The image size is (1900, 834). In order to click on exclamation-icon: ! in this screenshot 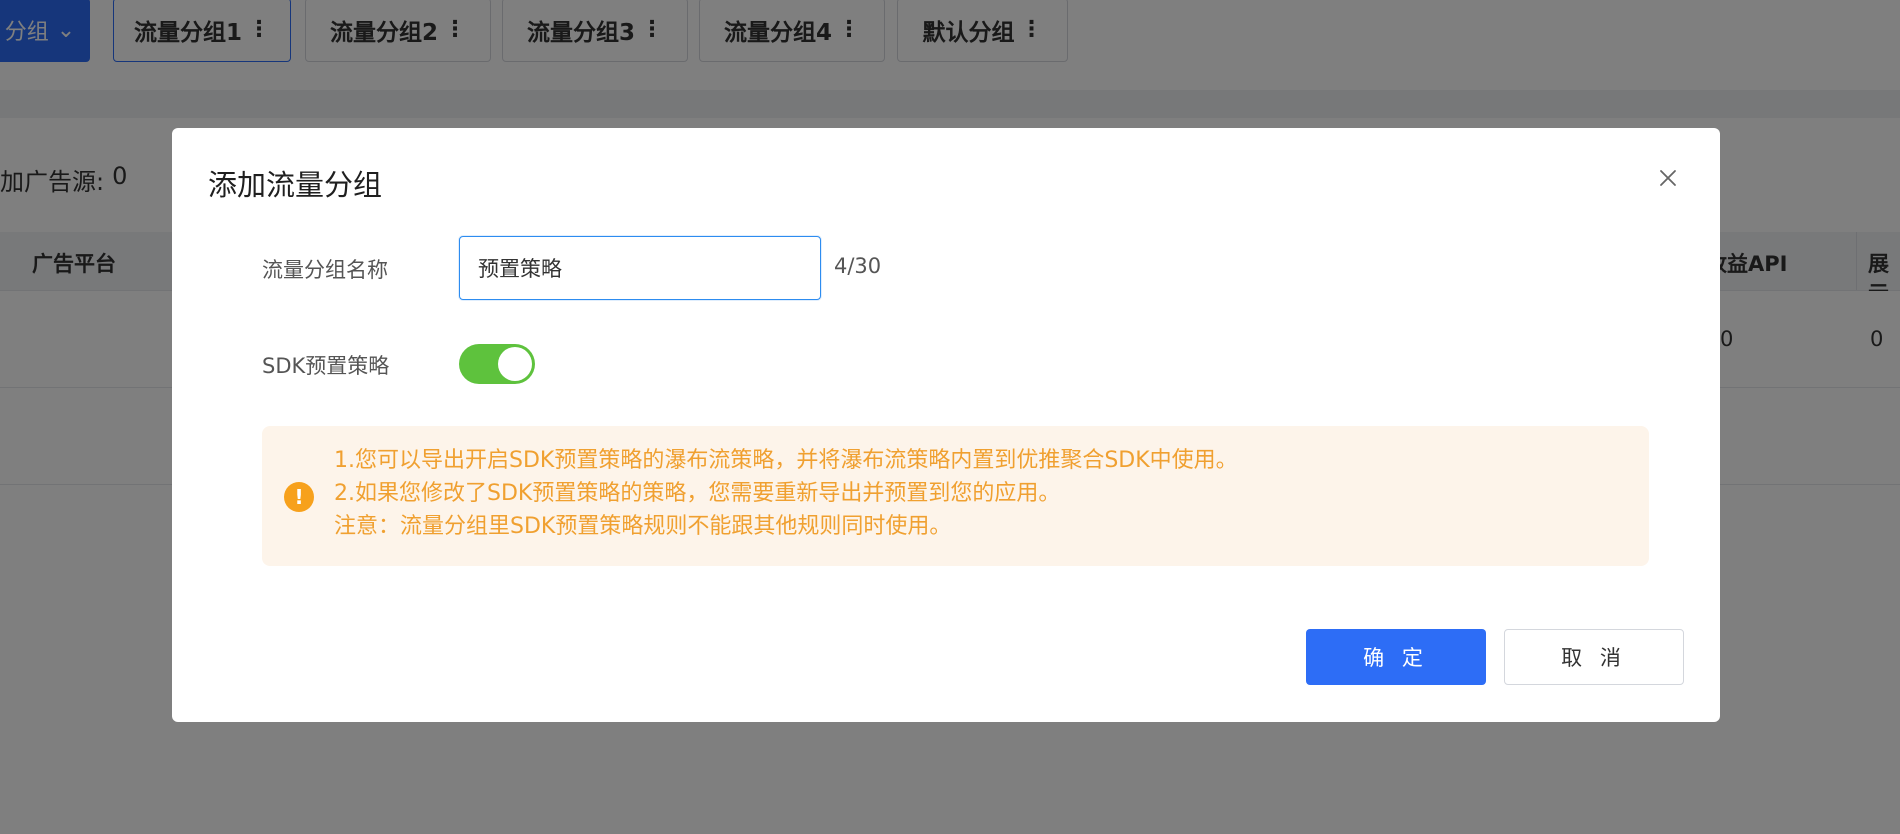, I will do `click(299, 497)`.